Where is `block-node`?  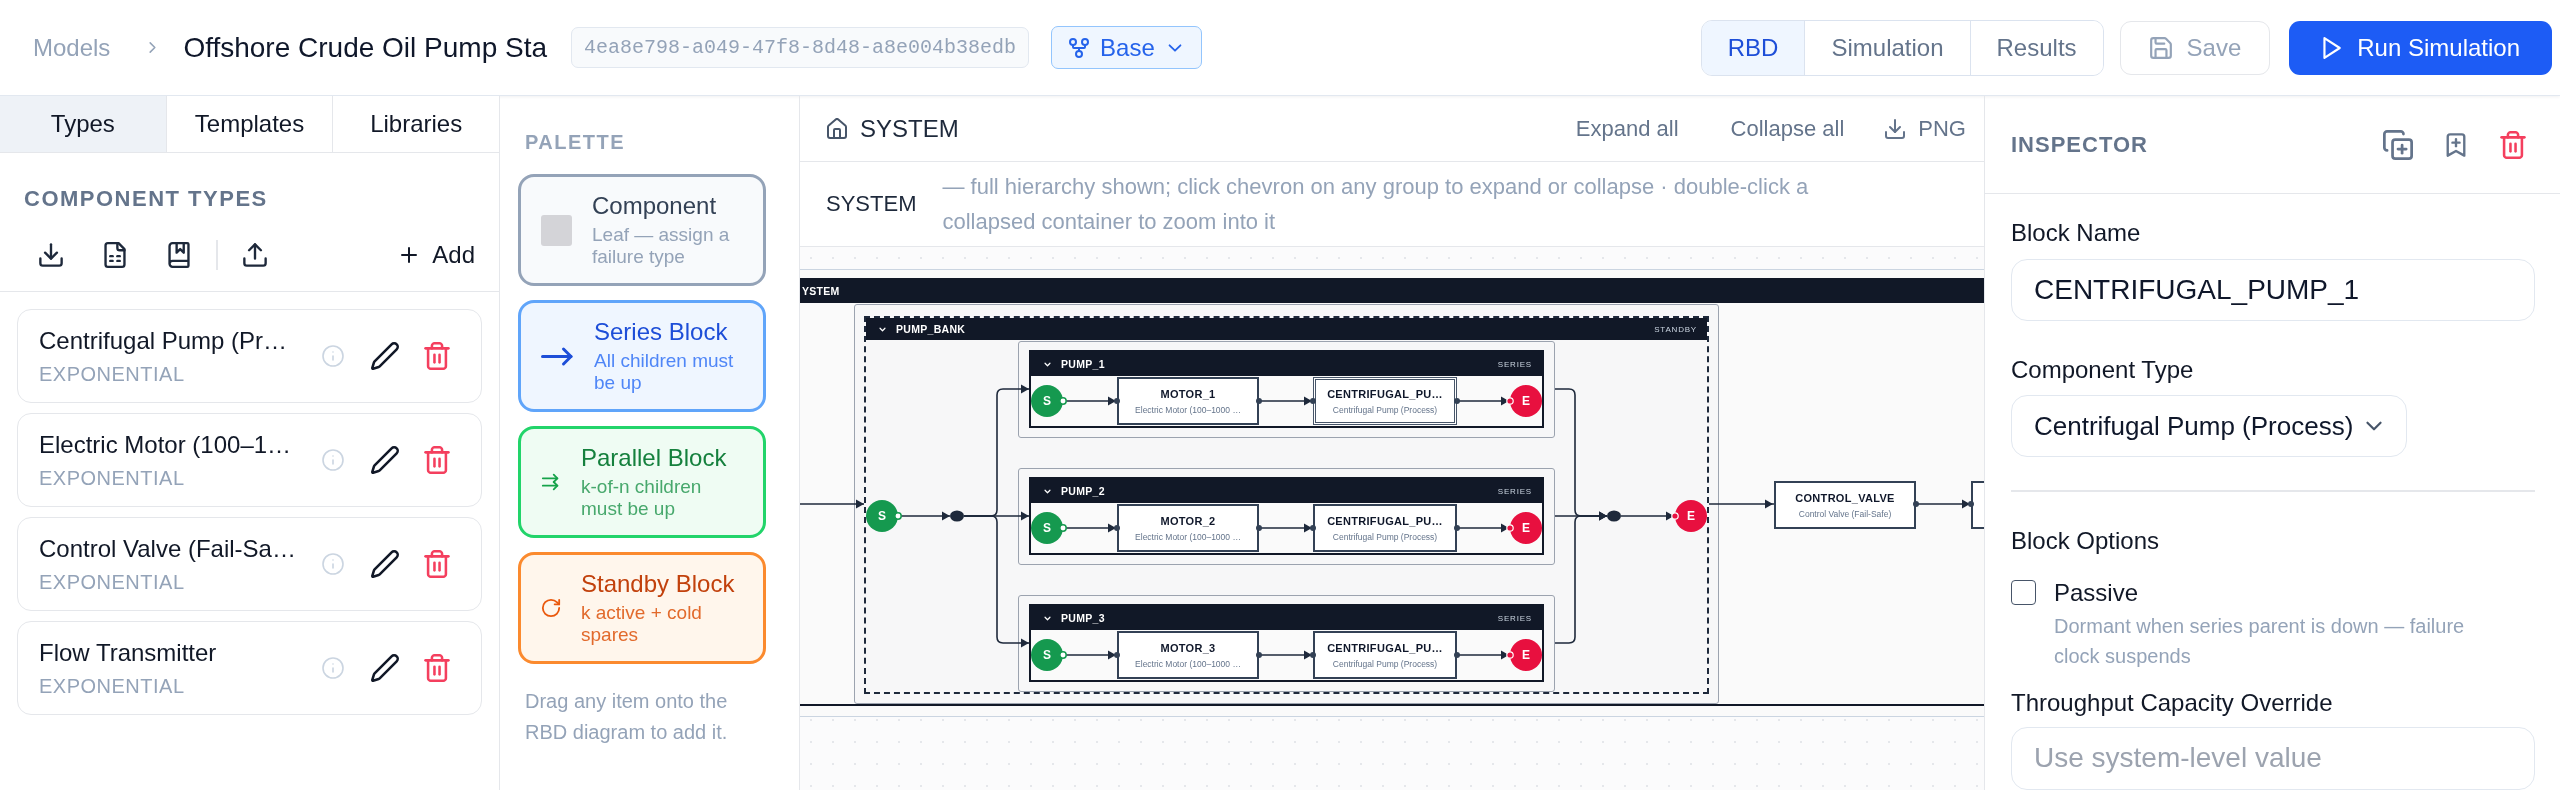 block-node is located at coordinates (1977, 505).